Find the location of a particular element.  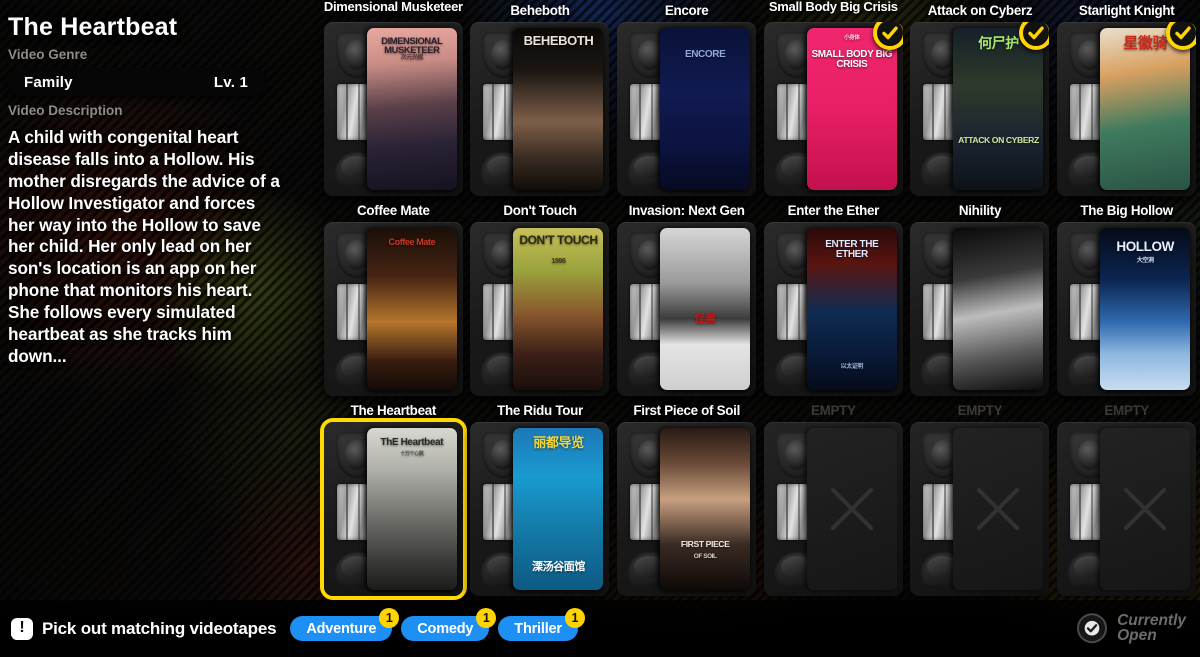

tape-title: The Big Hollow is located at coordinates (1126, 210).